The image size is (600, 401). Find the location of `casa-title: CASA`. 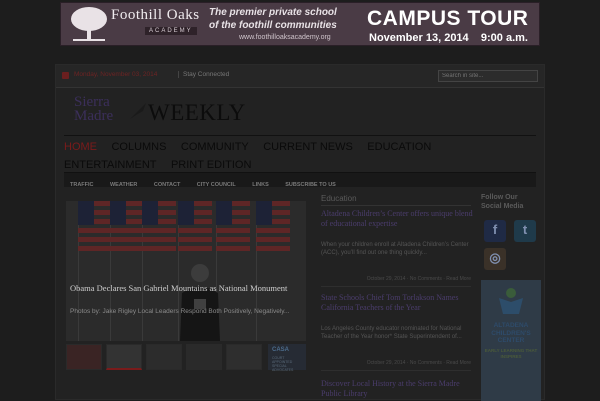

casa-title: CASA is located at coordinates (281, 350).